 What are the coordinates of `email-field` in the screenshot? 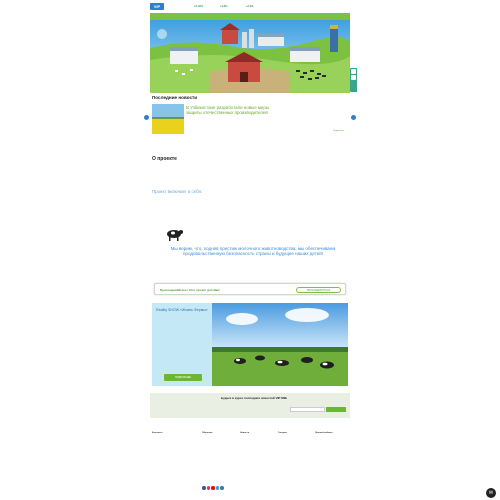 It's located at (307, 409).